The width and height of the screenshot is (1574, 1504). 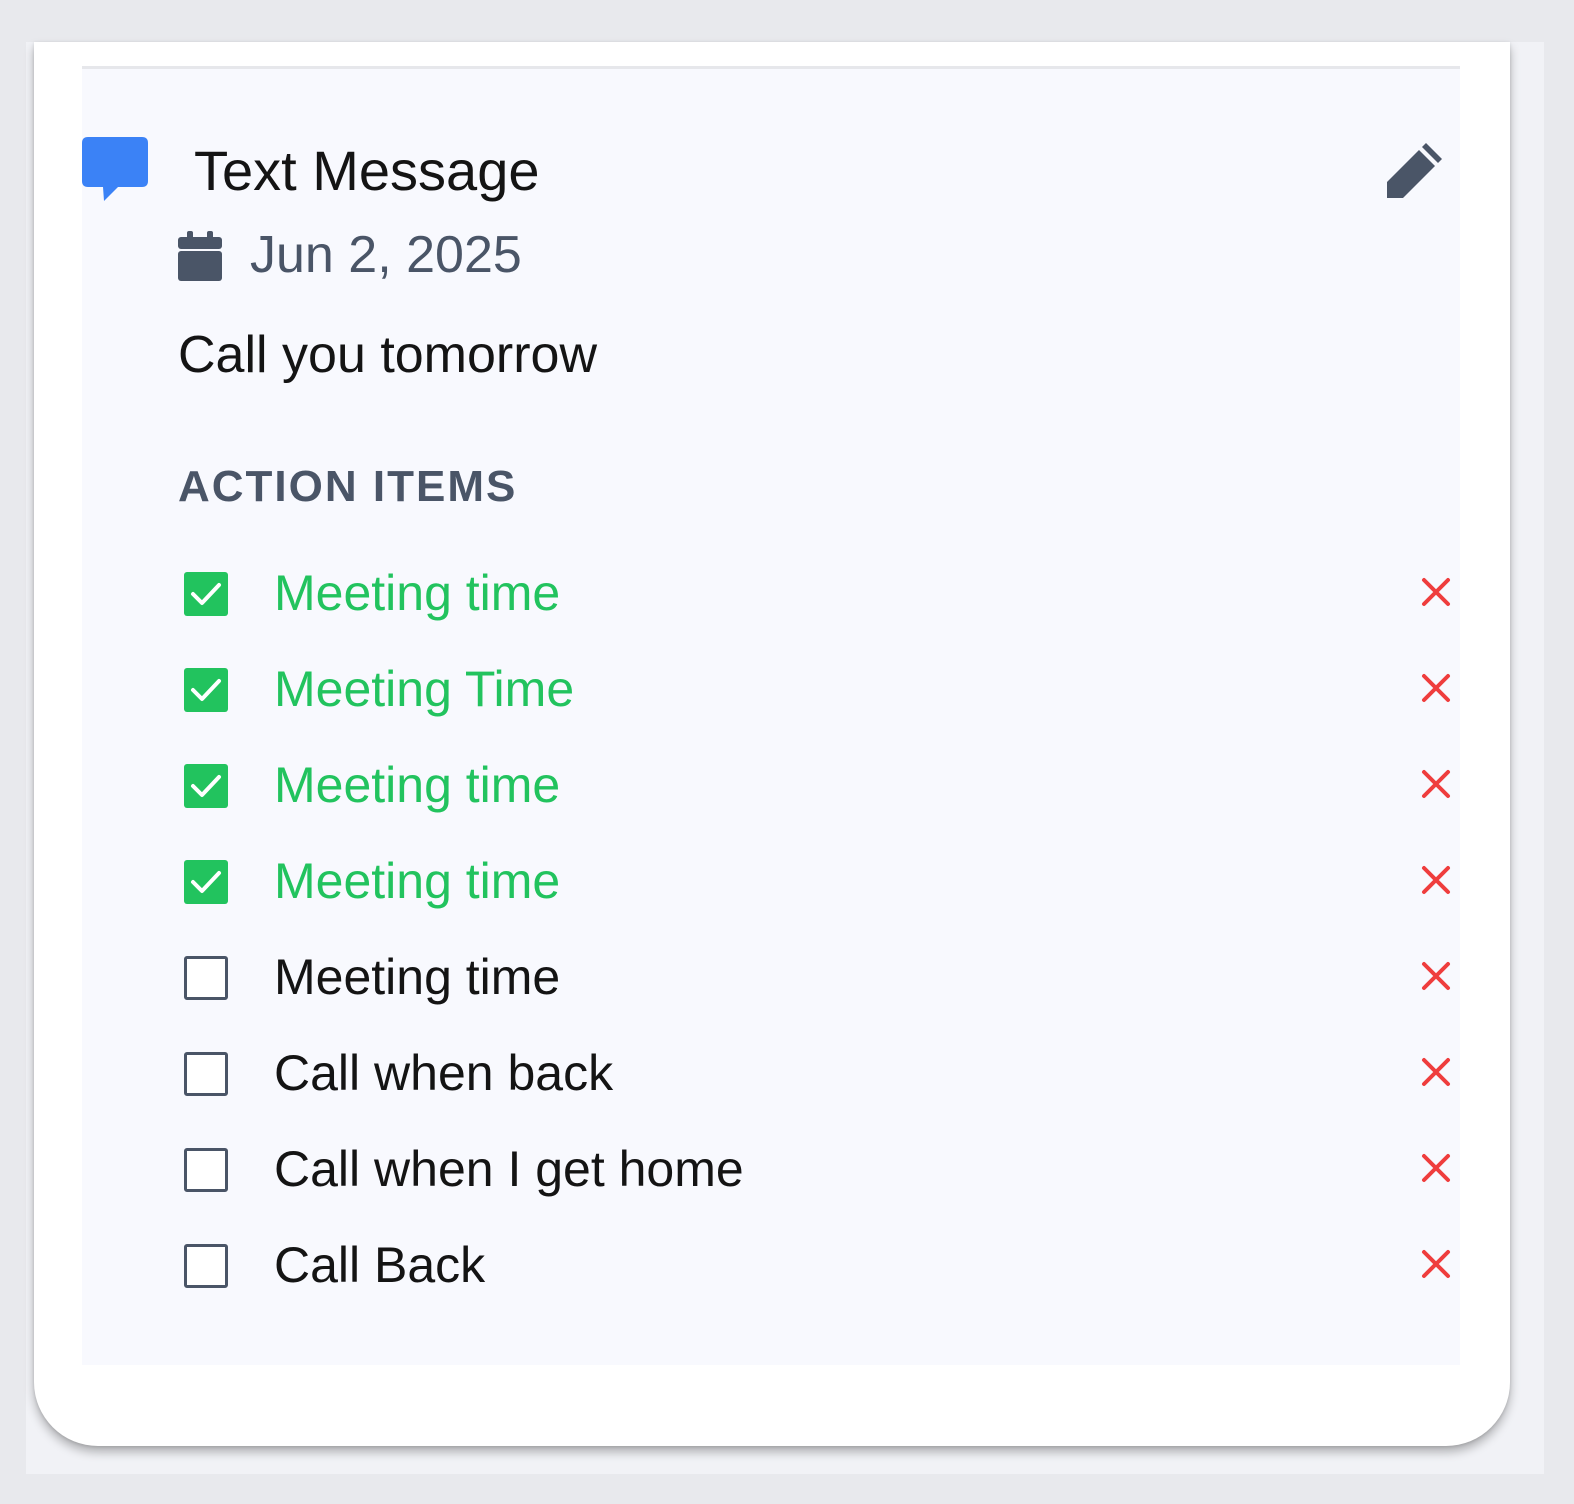 What do you see at coordinates (388, 355) in the screenshot?
I see `entry-message: Call you tomorrow` at bounding box center [388, 355].